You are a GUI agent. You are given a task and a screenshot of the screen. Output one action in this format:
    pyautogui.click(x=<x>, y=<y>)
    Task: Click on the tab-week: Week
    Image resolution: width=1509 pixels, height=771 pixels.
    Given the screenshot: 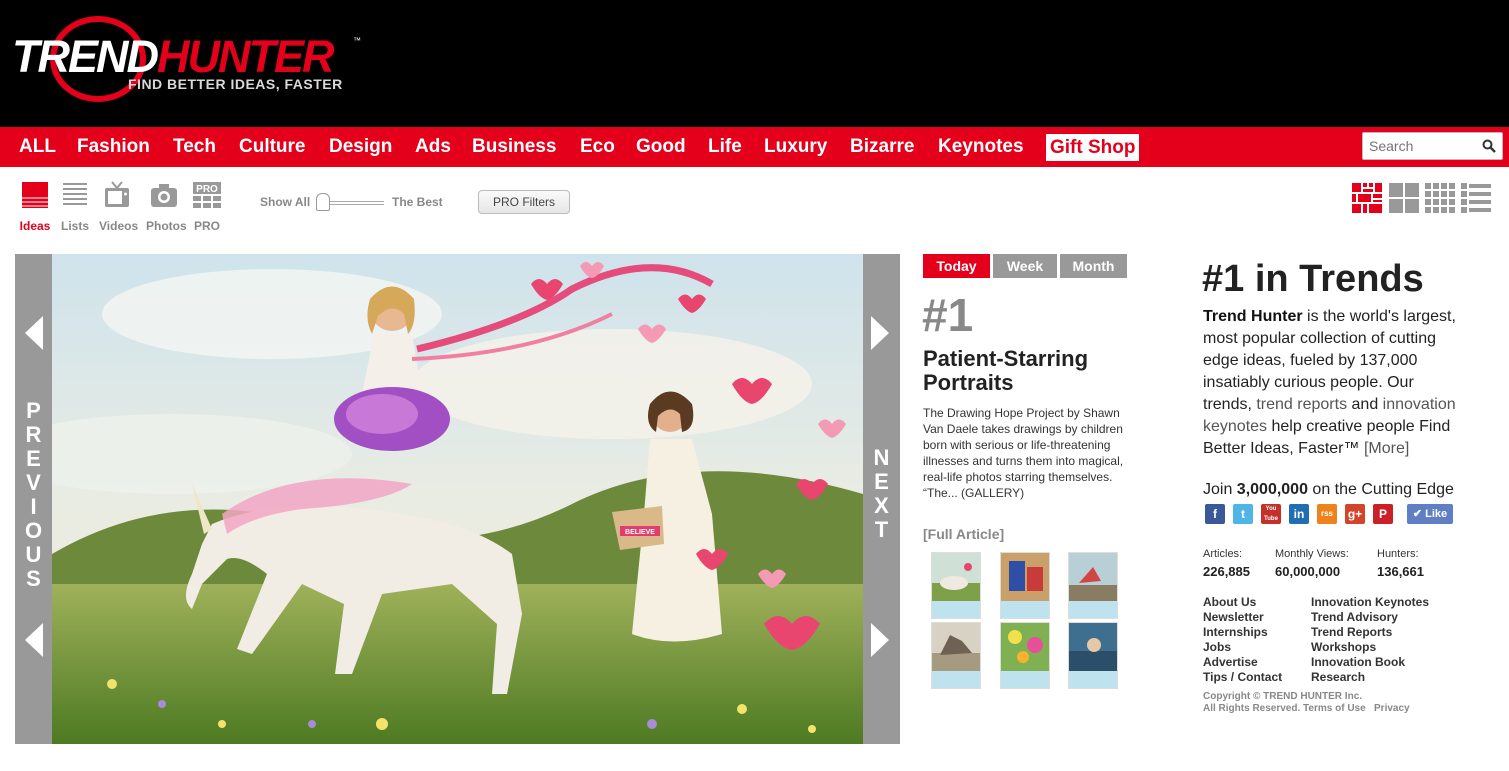 What is the action you would take?
    pyautogui.click(x=1025, y=266)
    